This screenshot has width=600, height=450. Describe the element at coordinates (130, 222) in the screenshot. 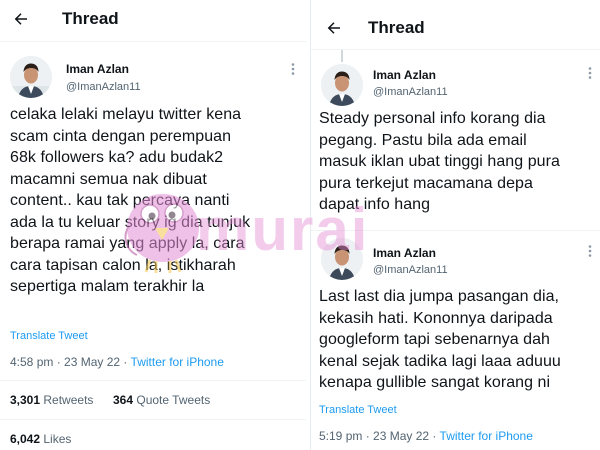

I see `tweet-text-line: ada la tu keluar story ig dia tunjuk` at that location.